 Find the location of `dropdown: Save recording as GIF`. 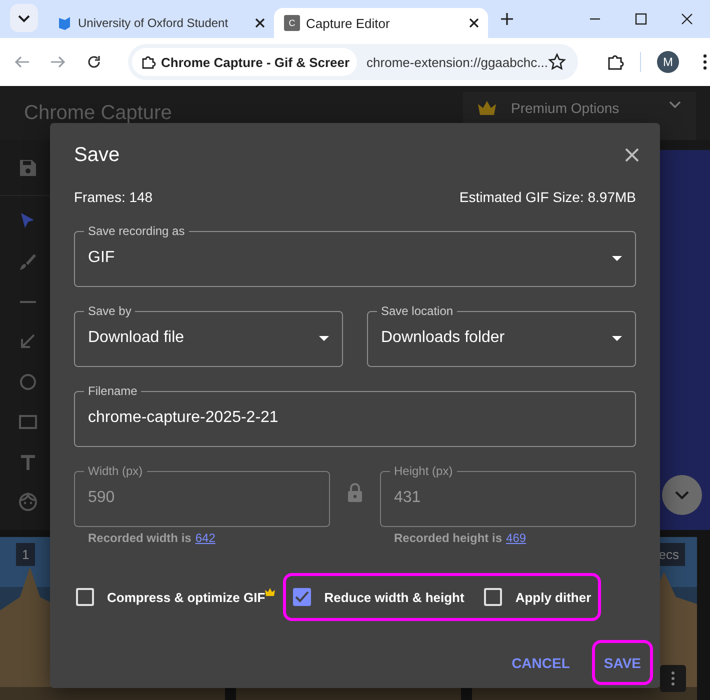

dropdown: Save recording as GIF is located at coordinates (355, 255).